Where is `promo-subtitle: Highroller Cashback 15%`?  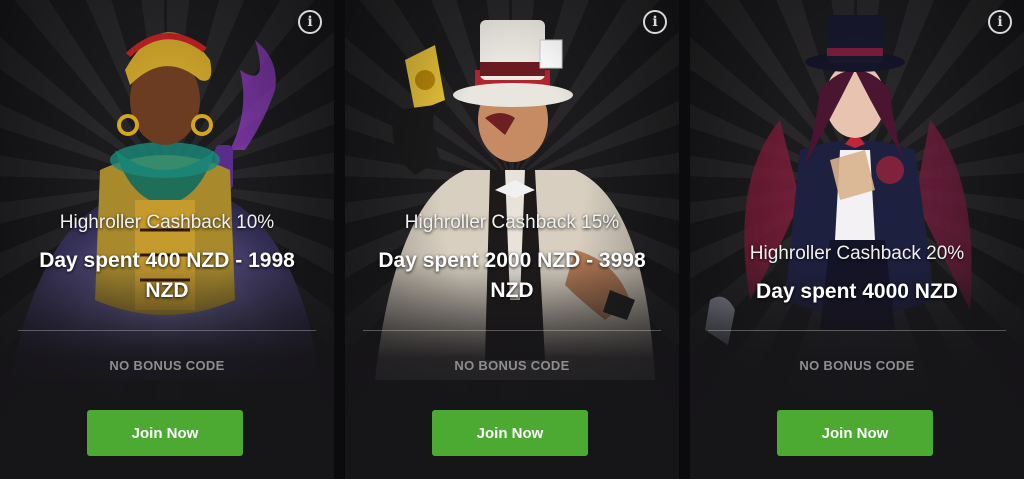 promo-subtitle: Highroller Cashback 15% is located at coordinates (512, 222).